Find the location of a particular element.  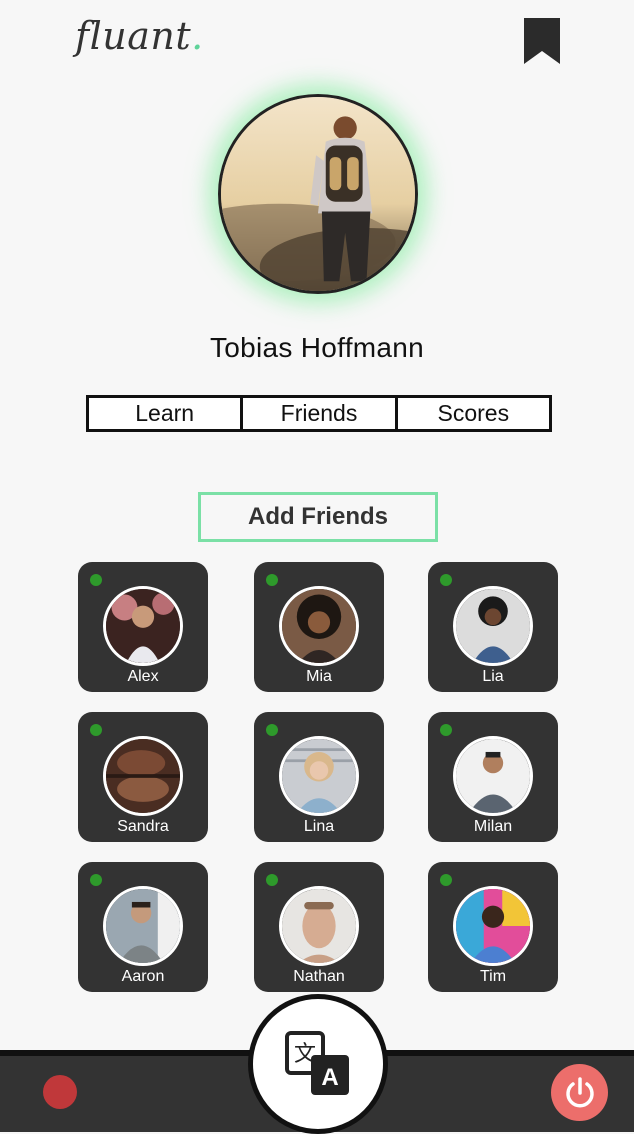

friend-name: Aaron is located at coordinates (143, 976).